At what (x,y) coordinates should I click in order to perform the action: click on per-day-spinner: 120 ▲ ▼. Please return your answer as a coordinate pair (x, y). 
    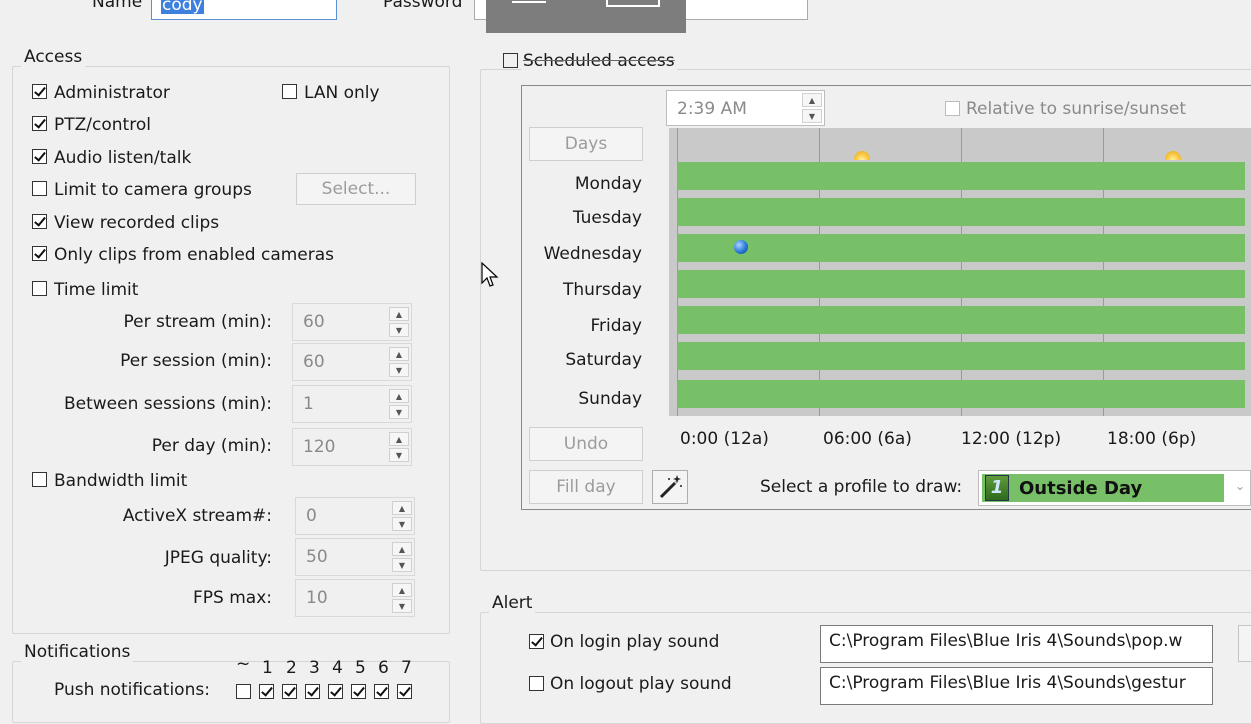
    Looking at the image, I should click on (352, 447).